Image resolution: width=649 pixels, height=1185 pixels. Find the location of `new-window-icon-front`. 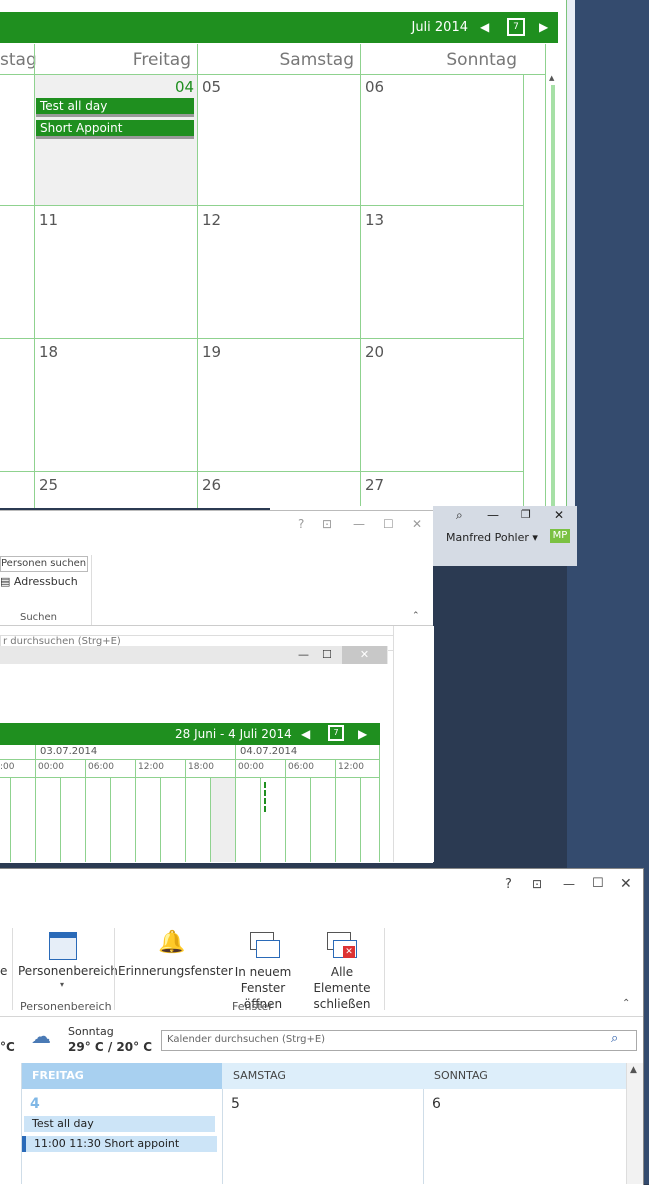

new-window-icon-front is located at coordinates (268, 949).